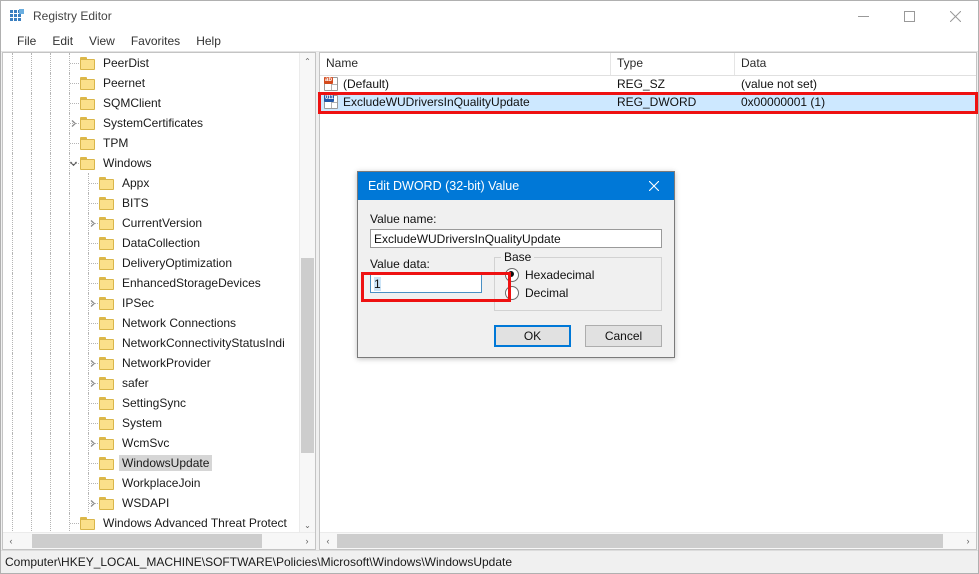 The width and height of the screenshot is (979, 574). What do you see at coordinates (151, 383) in the screenshot?
I see `tree-node: safer` at bounding box center [151, 383].